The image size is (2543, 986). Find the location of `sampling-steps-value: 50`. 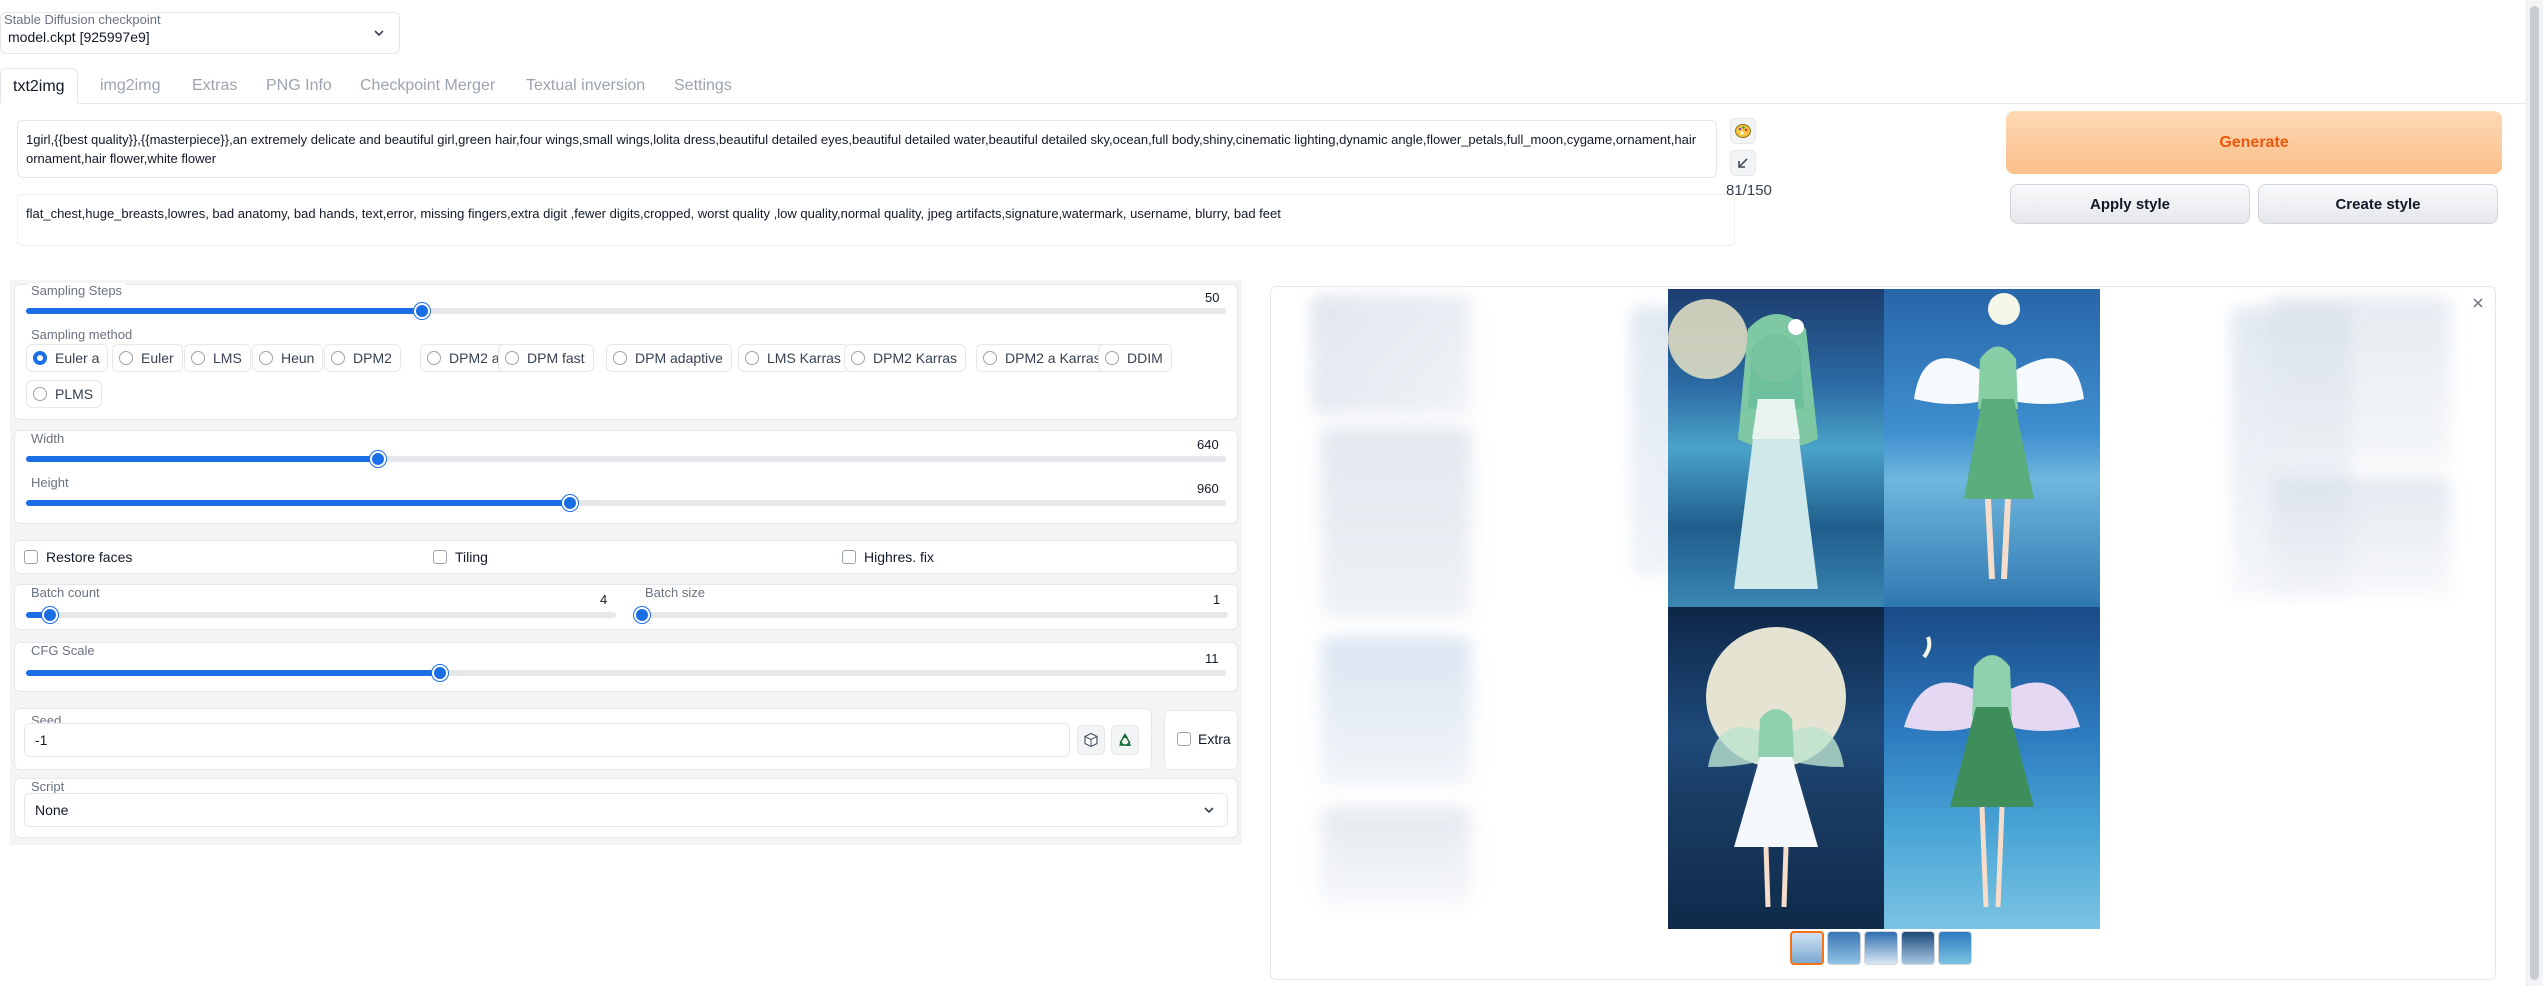

sampling-steps-value: 50 is located at coordinates (1212, 297).